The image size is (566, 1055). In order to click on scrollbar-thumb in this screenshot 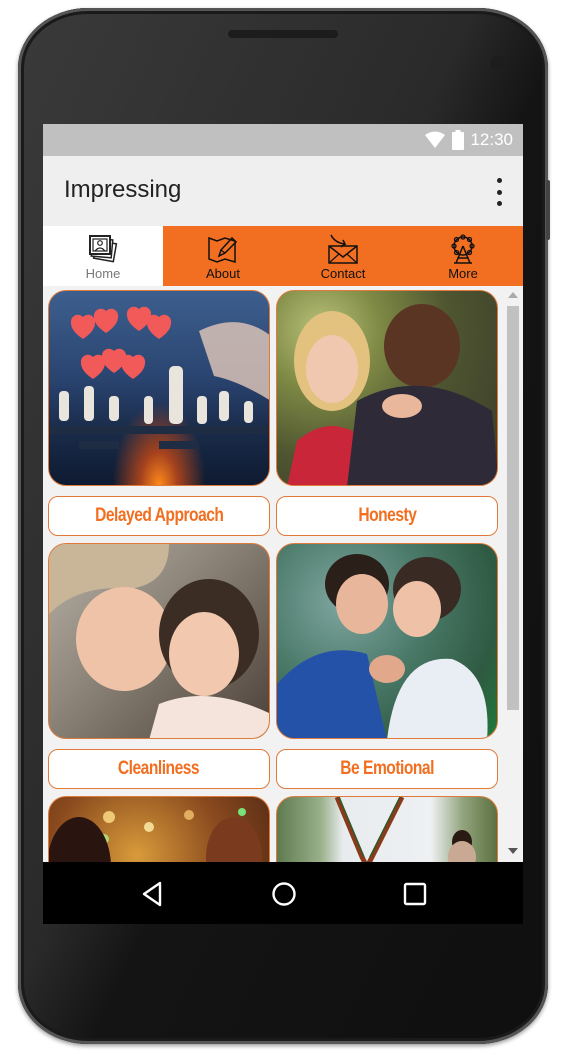, I will do `click(513, 508)`.